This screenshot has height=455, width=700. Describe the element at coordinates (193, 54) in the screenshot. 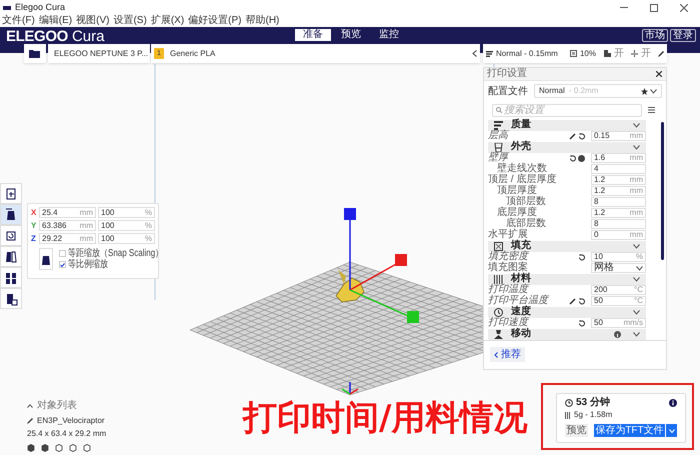

I see `material-name: Generic PLA` at that location.